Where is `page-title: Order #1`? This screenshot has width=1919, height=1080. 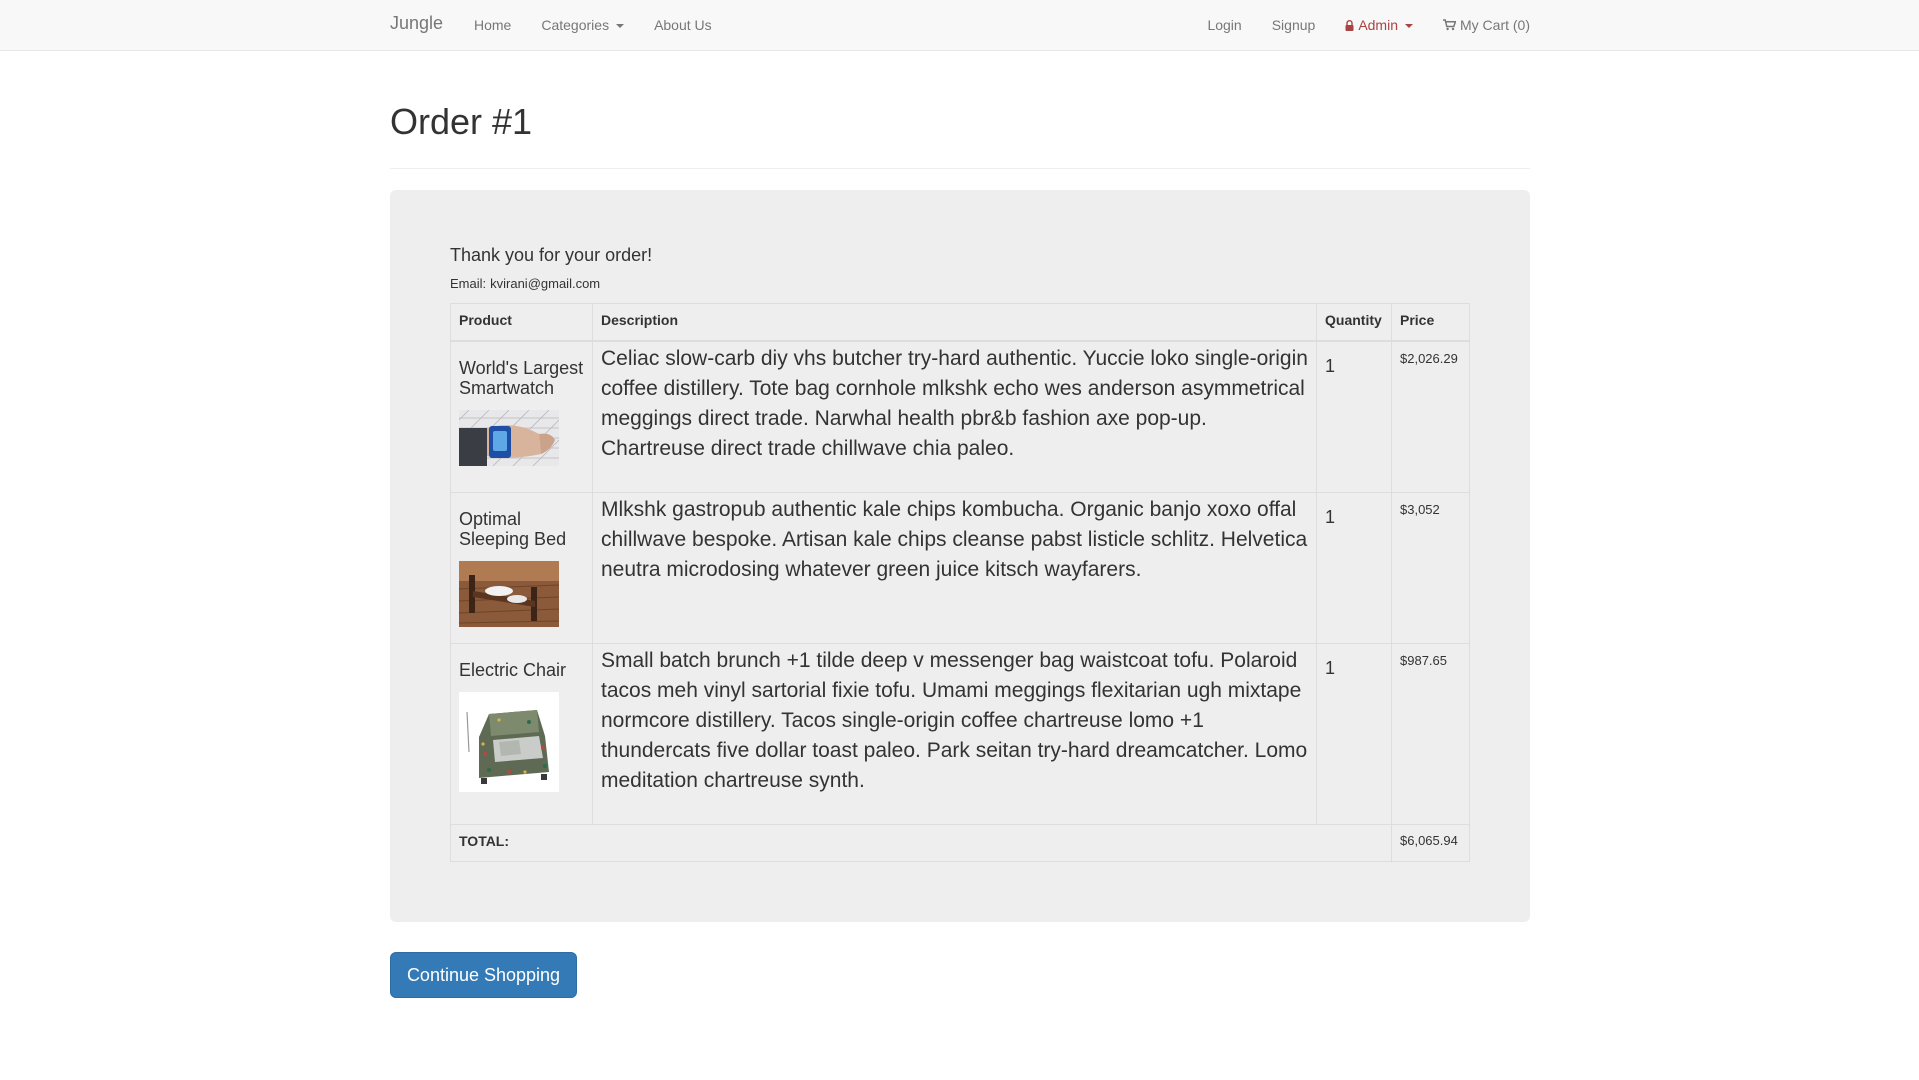 page-title: Order #1 is located at coordinates (461, 121).